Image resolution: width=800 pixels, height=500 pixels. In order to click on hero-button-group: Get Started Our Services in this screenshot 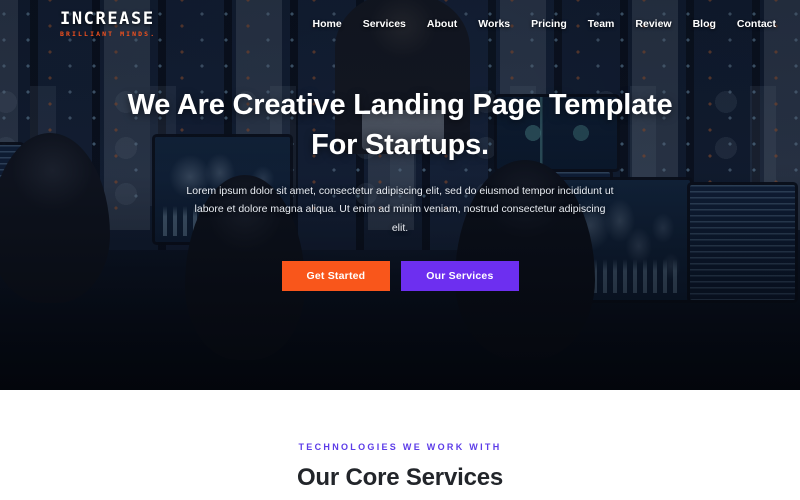, I will do `click(400, 276)`.